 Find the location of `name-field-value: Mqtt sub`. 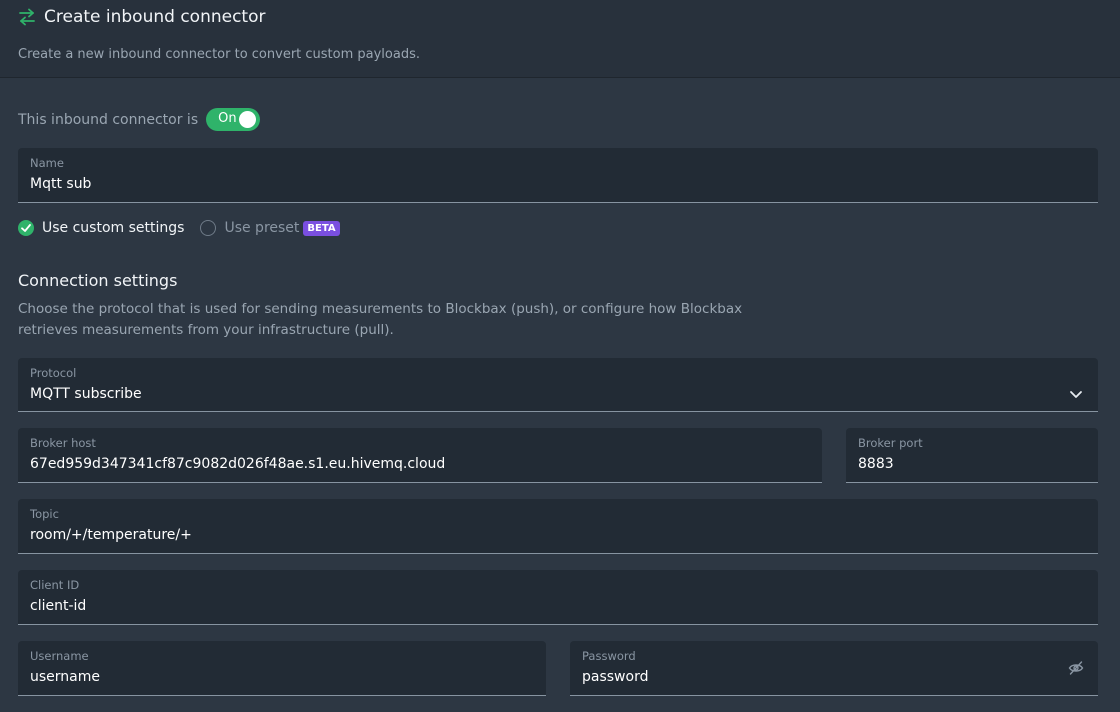

name-field-value: Mqtt sub is located at coordinates (61, 184).